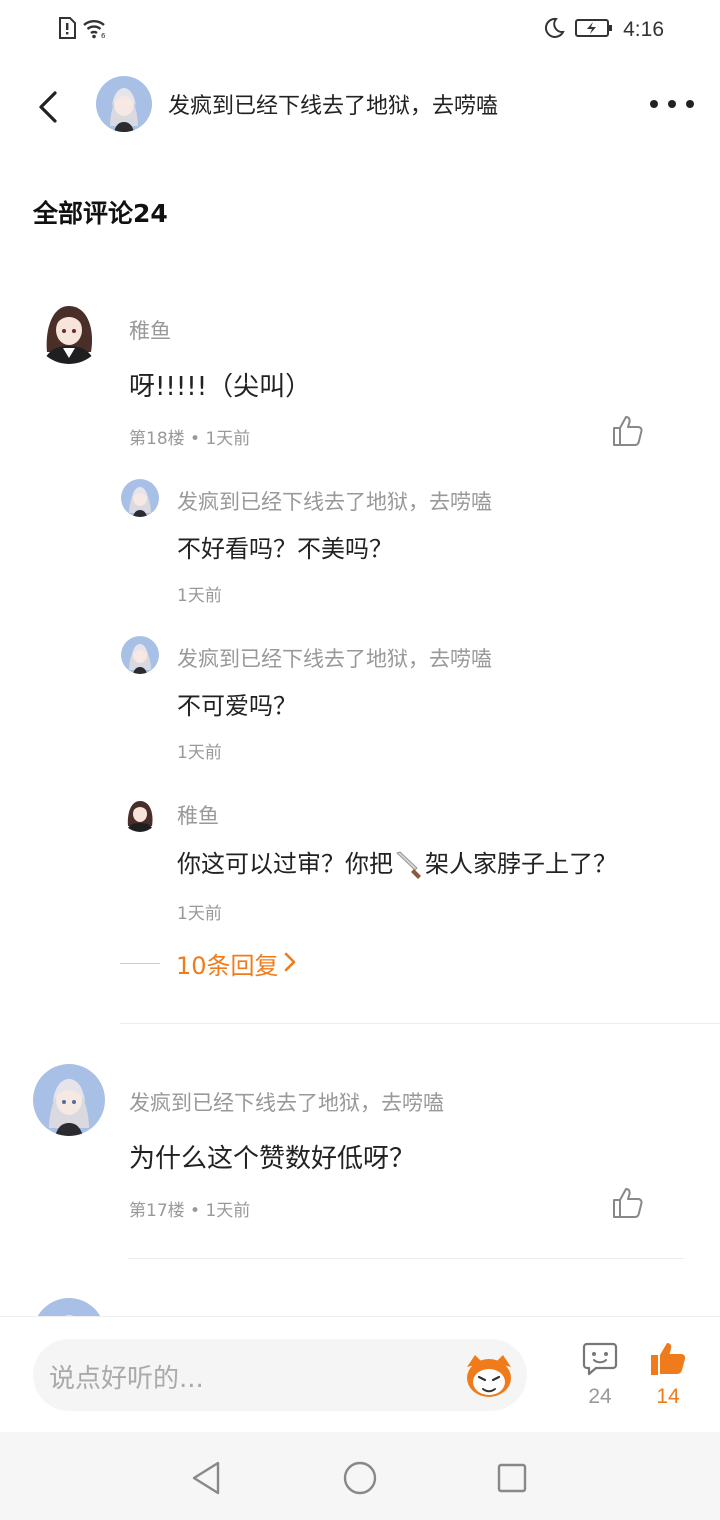  Describe the element at coordinates (95, 30) in the screenshot. I see `wifi-icon: 6` at that location.